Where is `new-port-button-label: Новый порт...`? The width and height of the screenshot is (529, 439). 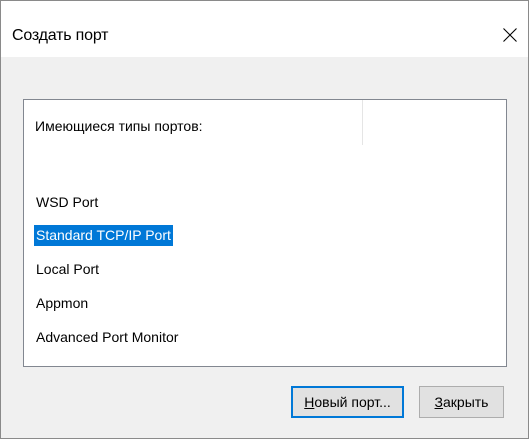
new-port-button-label: Новый порт... is located at coordinates (347, 402).